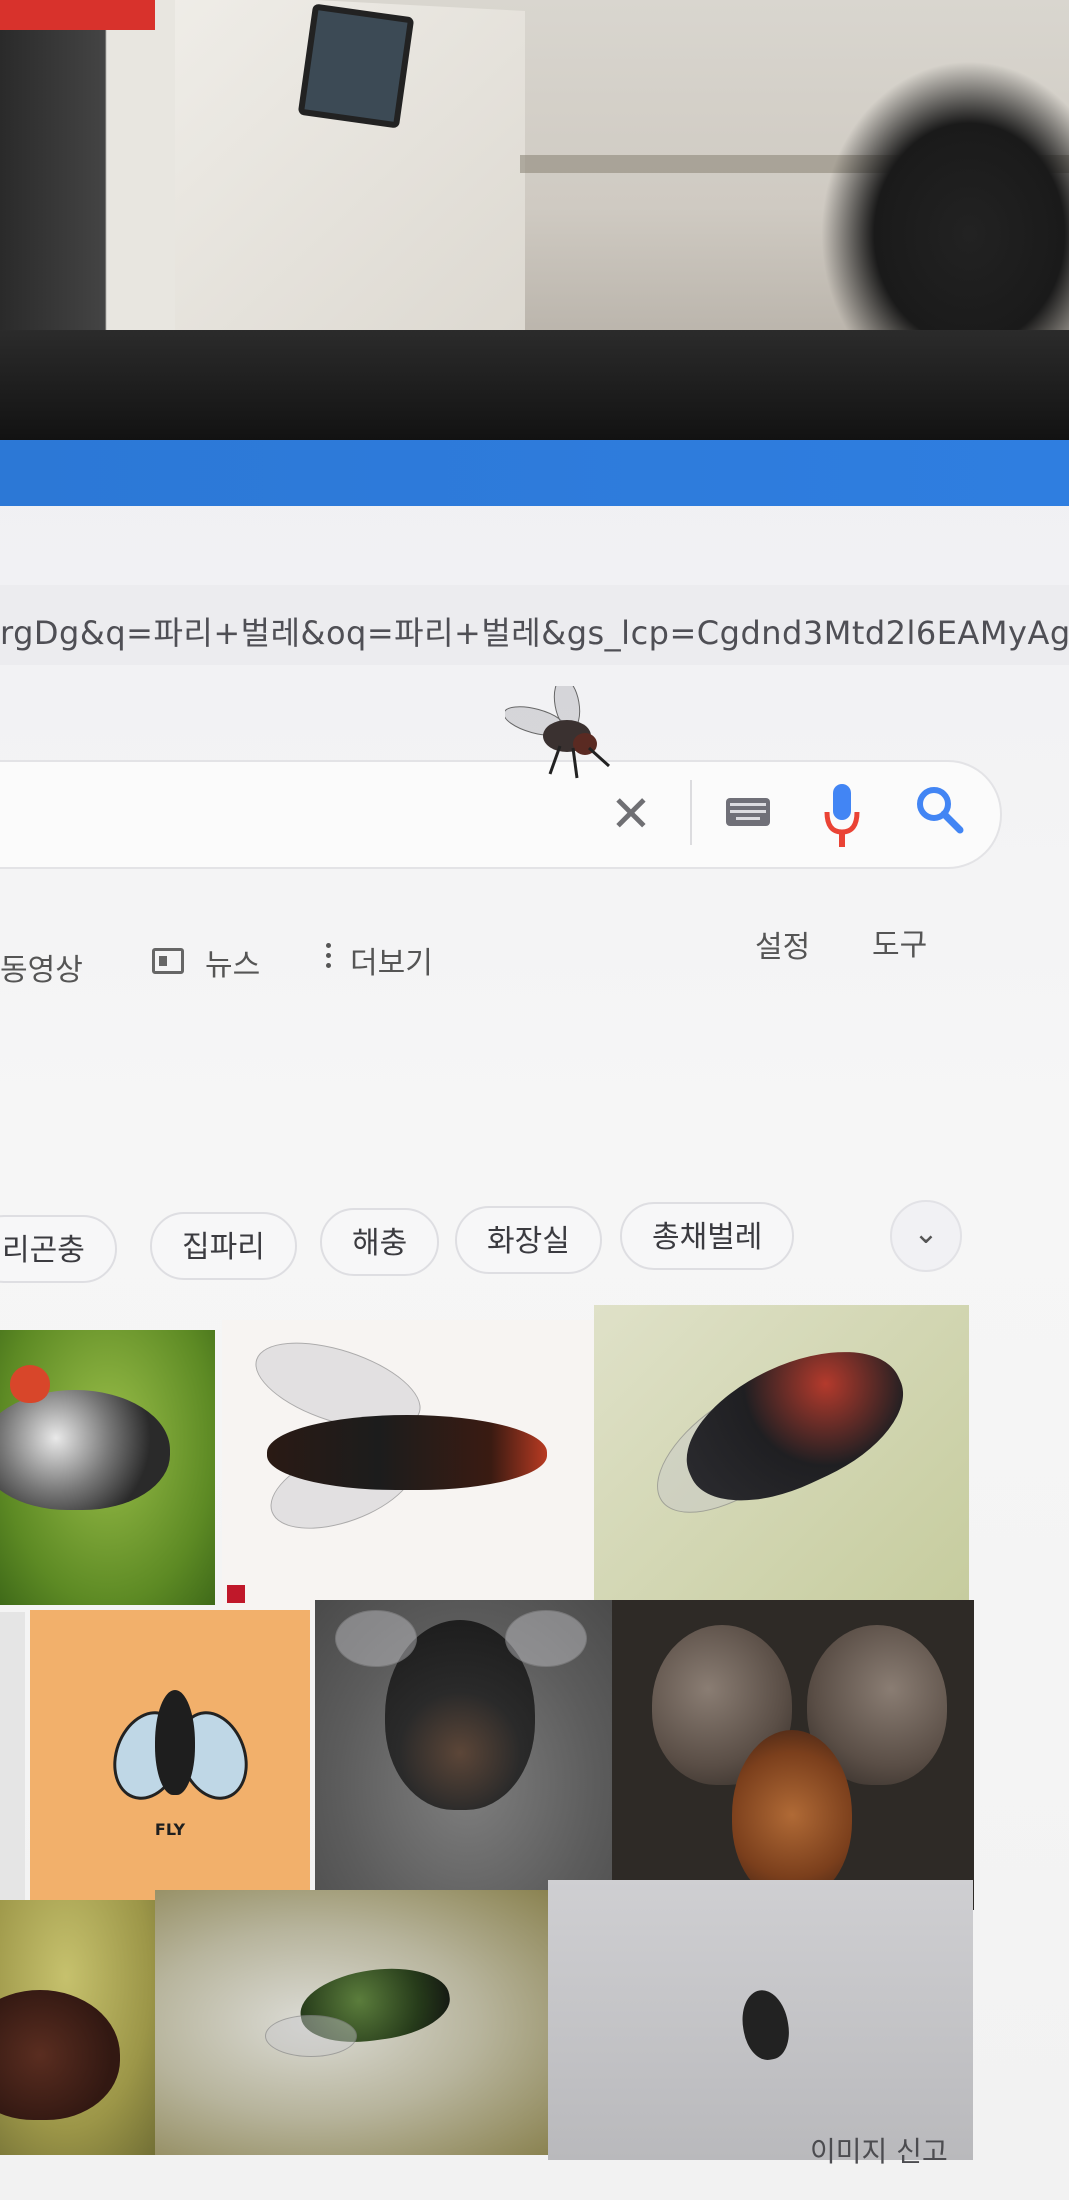 The width and height of the screenshot is (1069, 2200). I want to click on tools-link: 도구, so click(899, 942).